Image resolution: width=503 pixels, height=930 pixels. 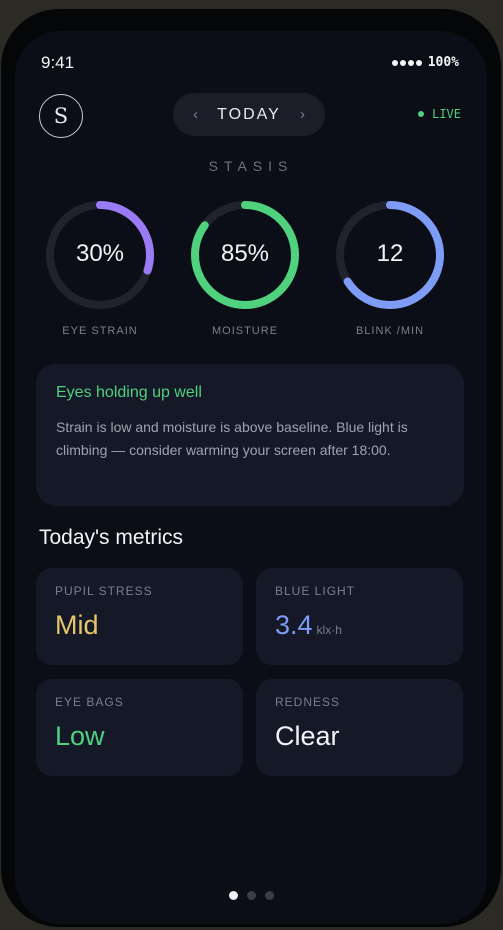 What do you see at coordinates (111, 537) in the screenshot?
I see `metrics-section-title: Today's metrics` at bounding box center [111, 537].